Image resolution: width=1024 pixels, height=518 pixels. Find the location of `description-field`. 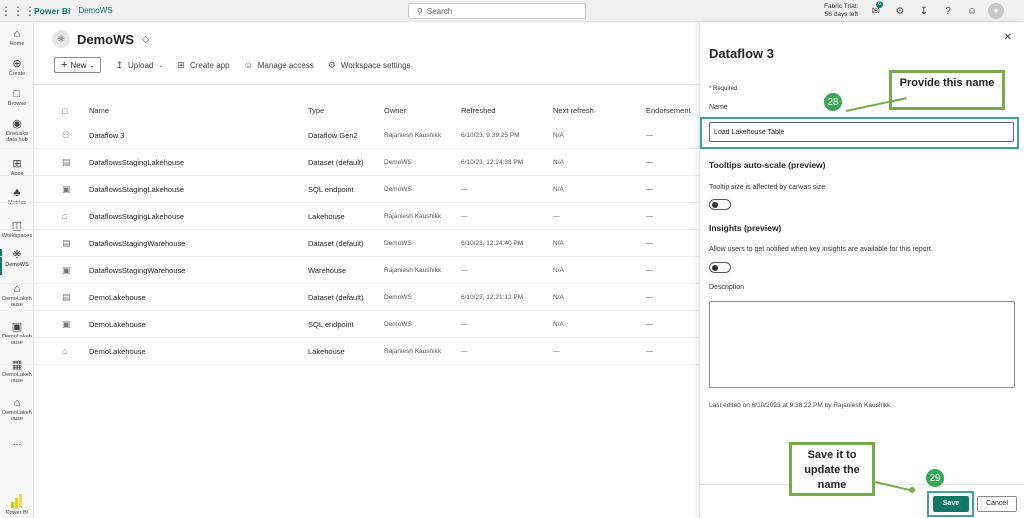

description-field is located at coordinates (862, 344).